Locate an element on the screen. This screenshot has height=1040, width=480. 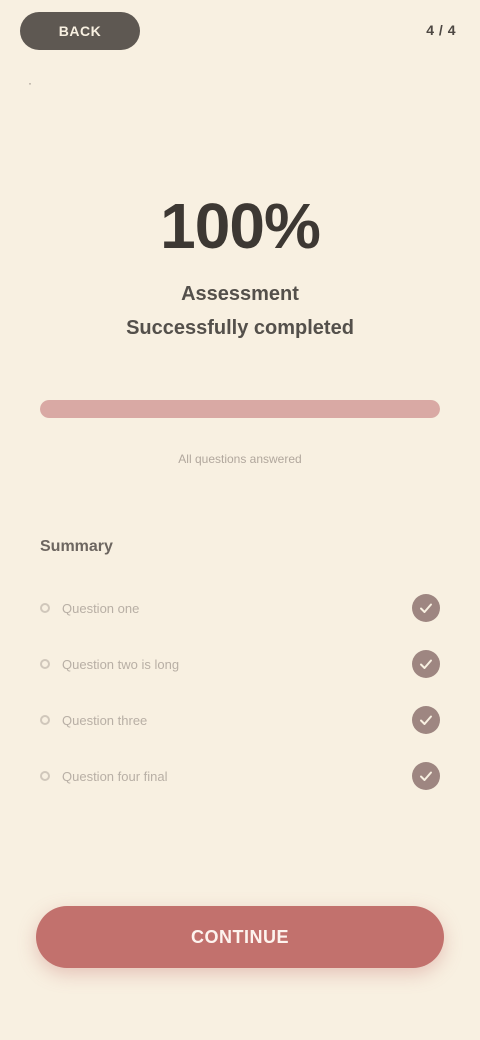
progress-fill is located at coordinates (240, 409).